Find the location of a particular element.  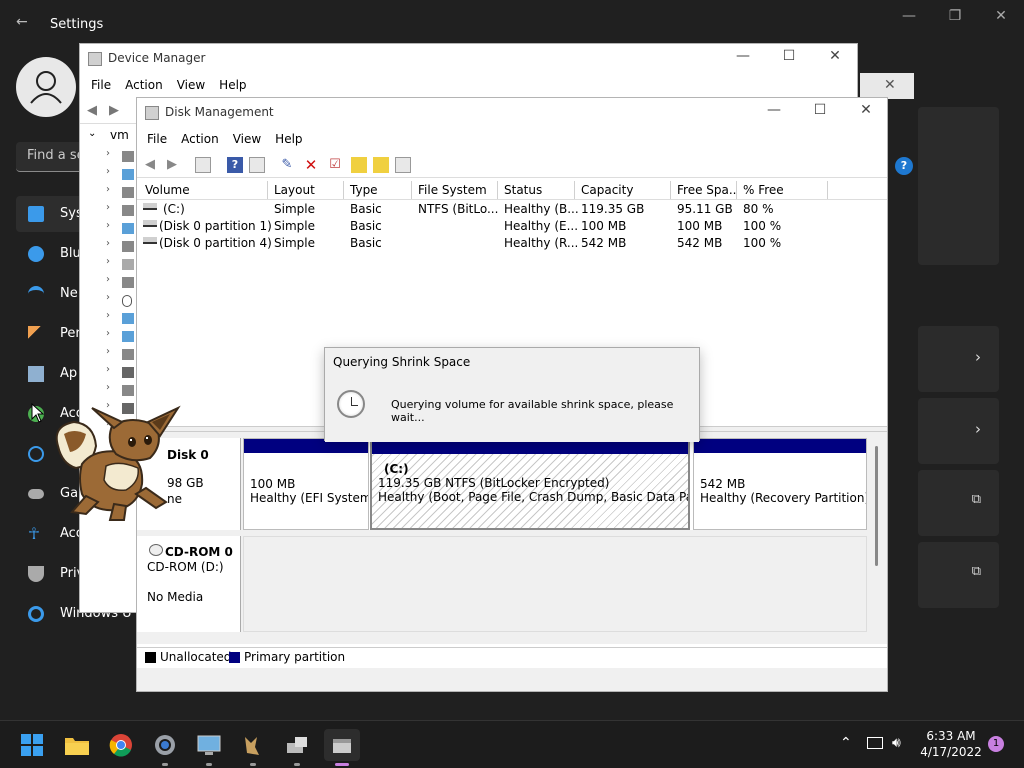

chrome-button is located at coordinates (121, 745).